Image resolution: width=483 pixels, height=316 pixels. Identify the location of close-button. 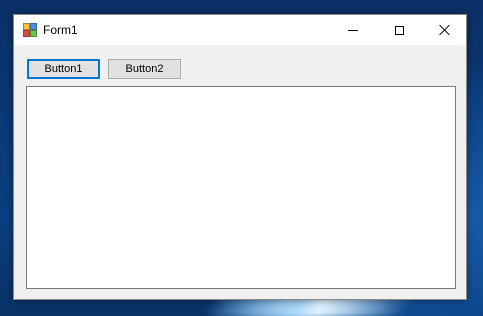
(445, 30).